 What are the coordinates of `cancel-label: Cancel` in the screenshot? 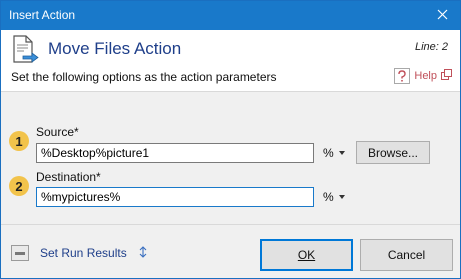 It's located at (406, 255).